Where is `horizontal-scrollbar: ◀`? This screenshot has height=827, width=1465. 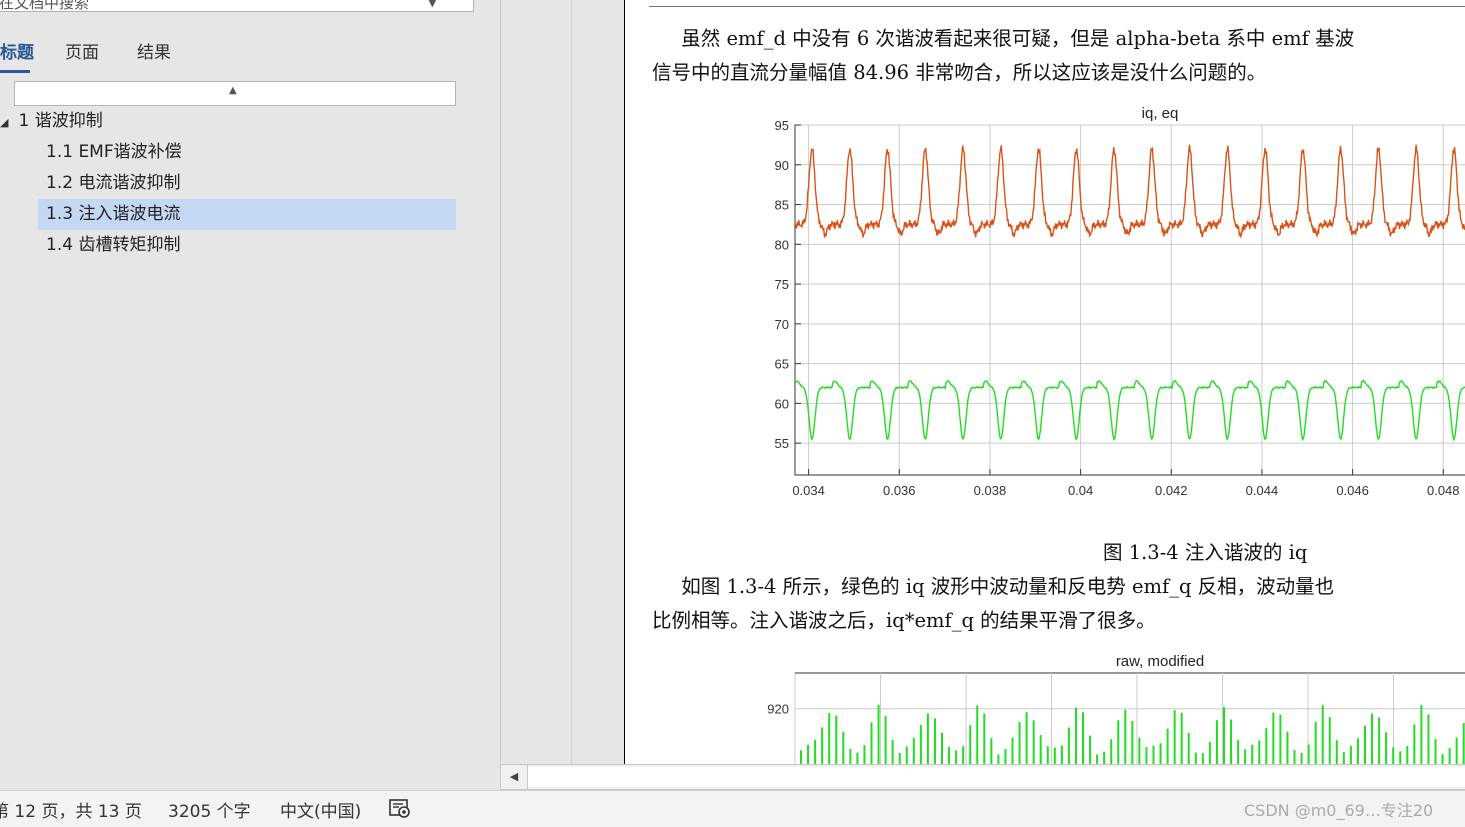
horizontal-scrollbar: ◀ is located at coordinates (983, 777).